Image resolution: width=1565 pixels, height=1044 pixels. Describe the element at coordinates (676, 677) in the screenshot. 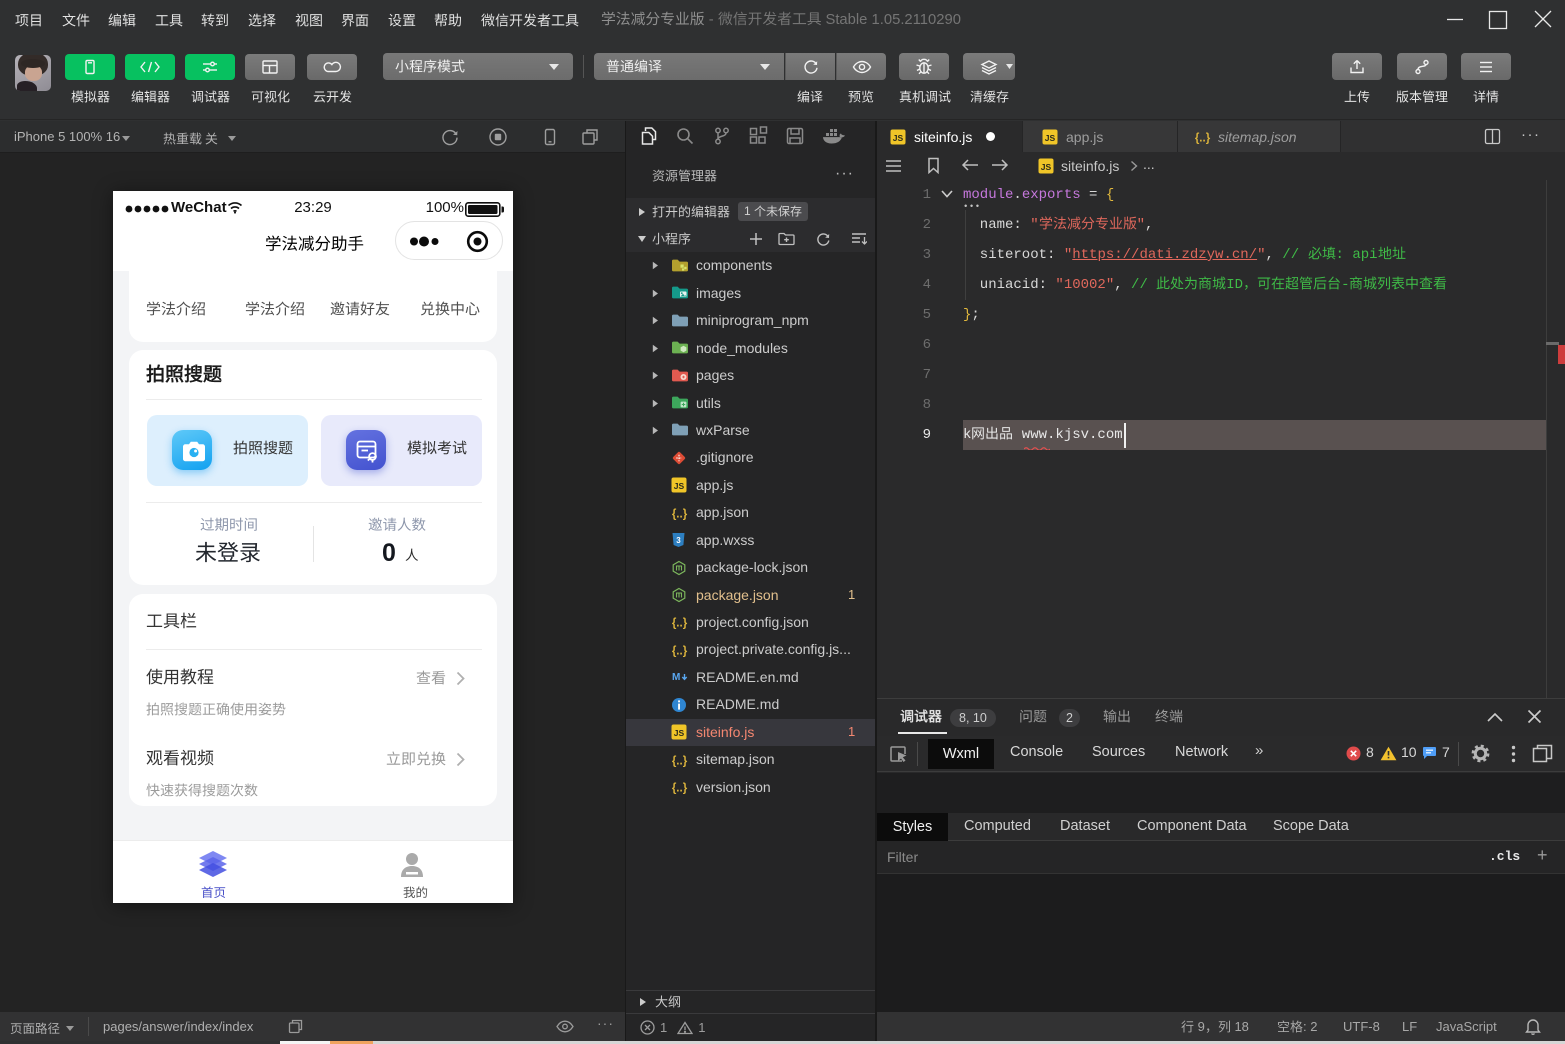

I see `svg-text: M` at that location.